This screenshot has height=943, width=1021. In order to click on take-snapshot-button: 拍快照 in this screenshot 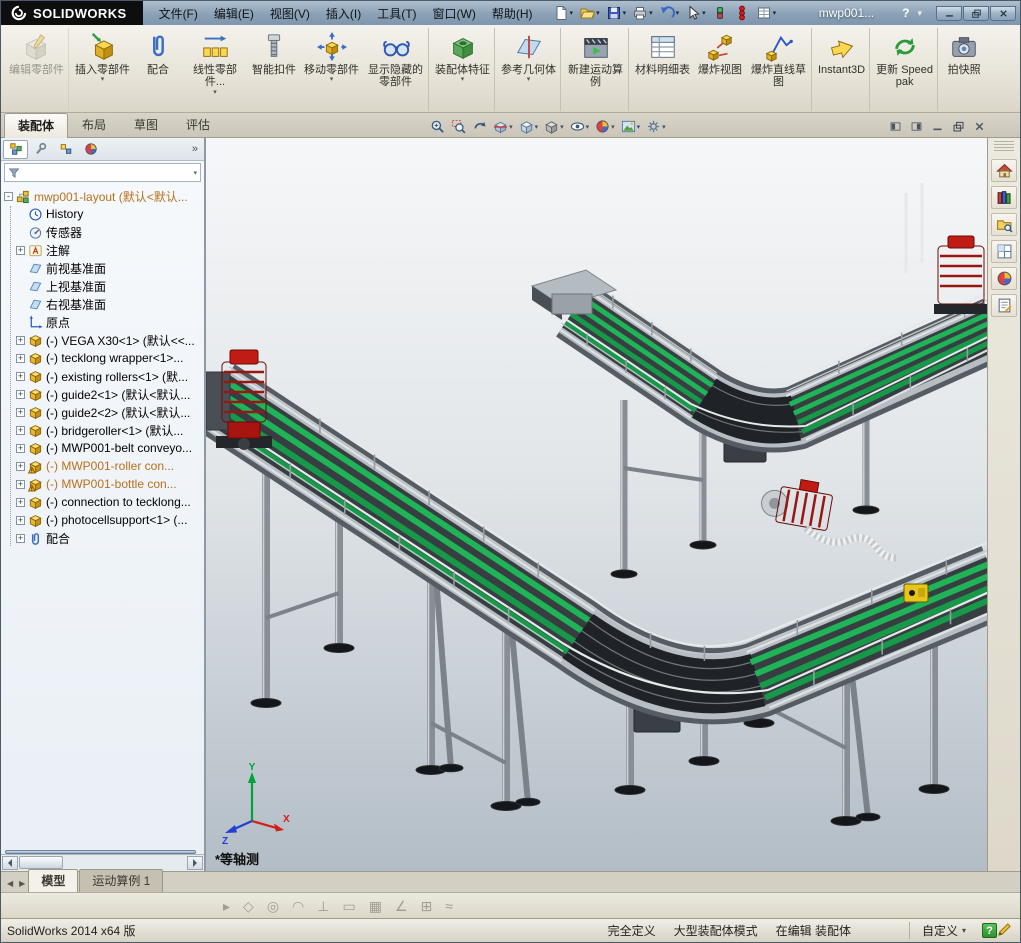, I will do `click(964, 69)`.